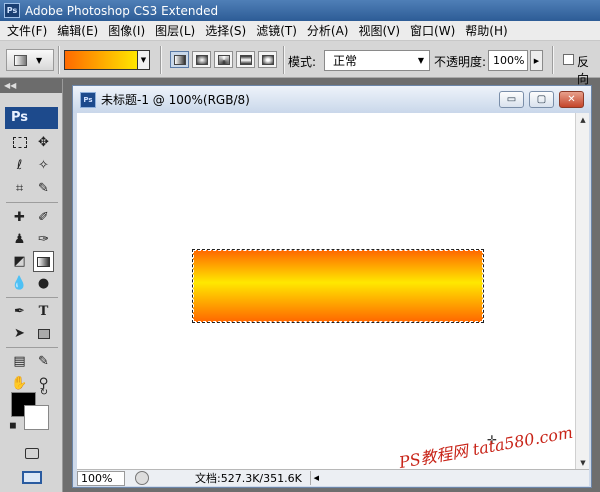  What do you see at coordinates (175, 100) in the screenshot?
I see `document-title: 未标题-1 @ 100%(RGB/8)` at bounding box center [175, 100].